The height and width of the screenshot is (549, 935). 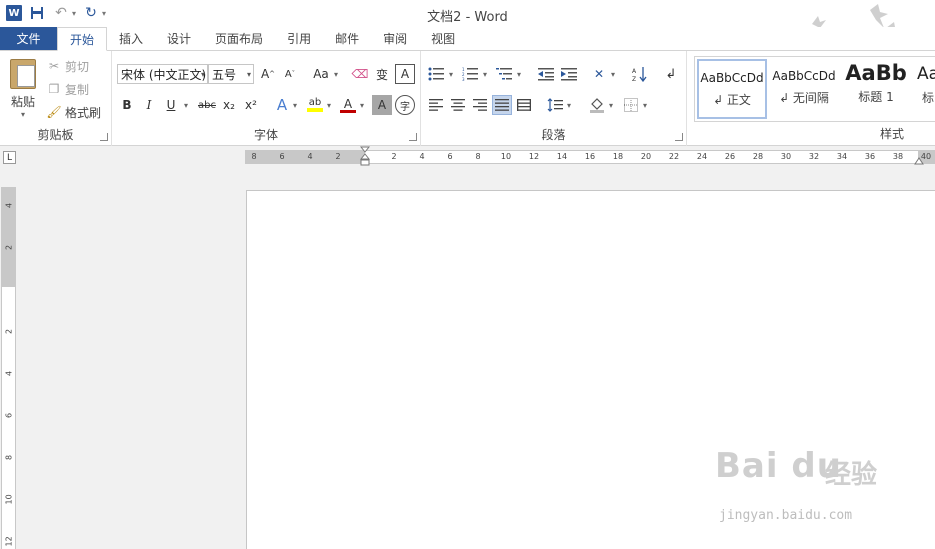 What do you see at coordinates (299, 38) in the screenshot?
I see `tab-references: 引用` at bounding box center [299, 38].